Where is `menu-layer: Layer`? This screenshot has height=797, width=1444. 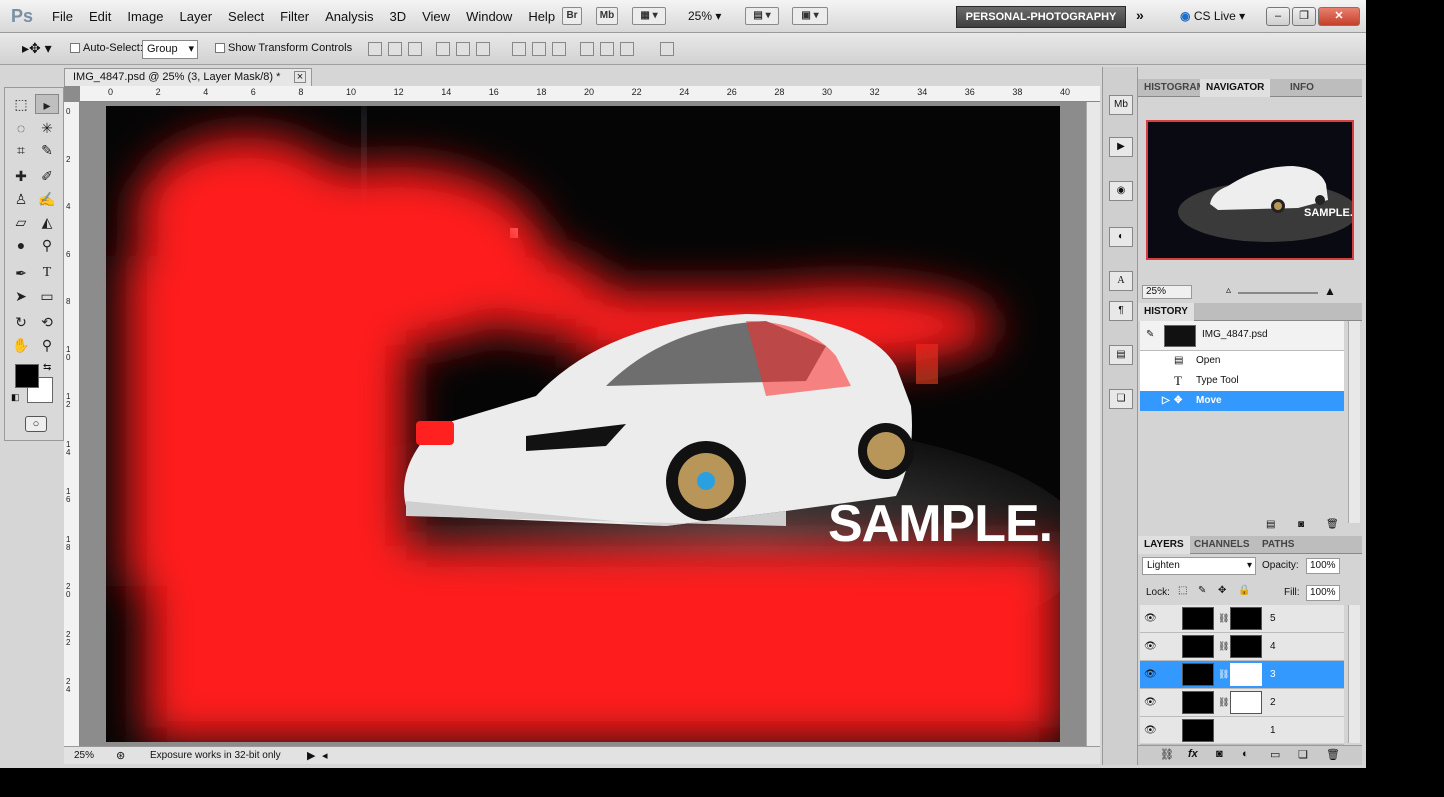 menu-layer: Layer is located at coordinates (196, 16).